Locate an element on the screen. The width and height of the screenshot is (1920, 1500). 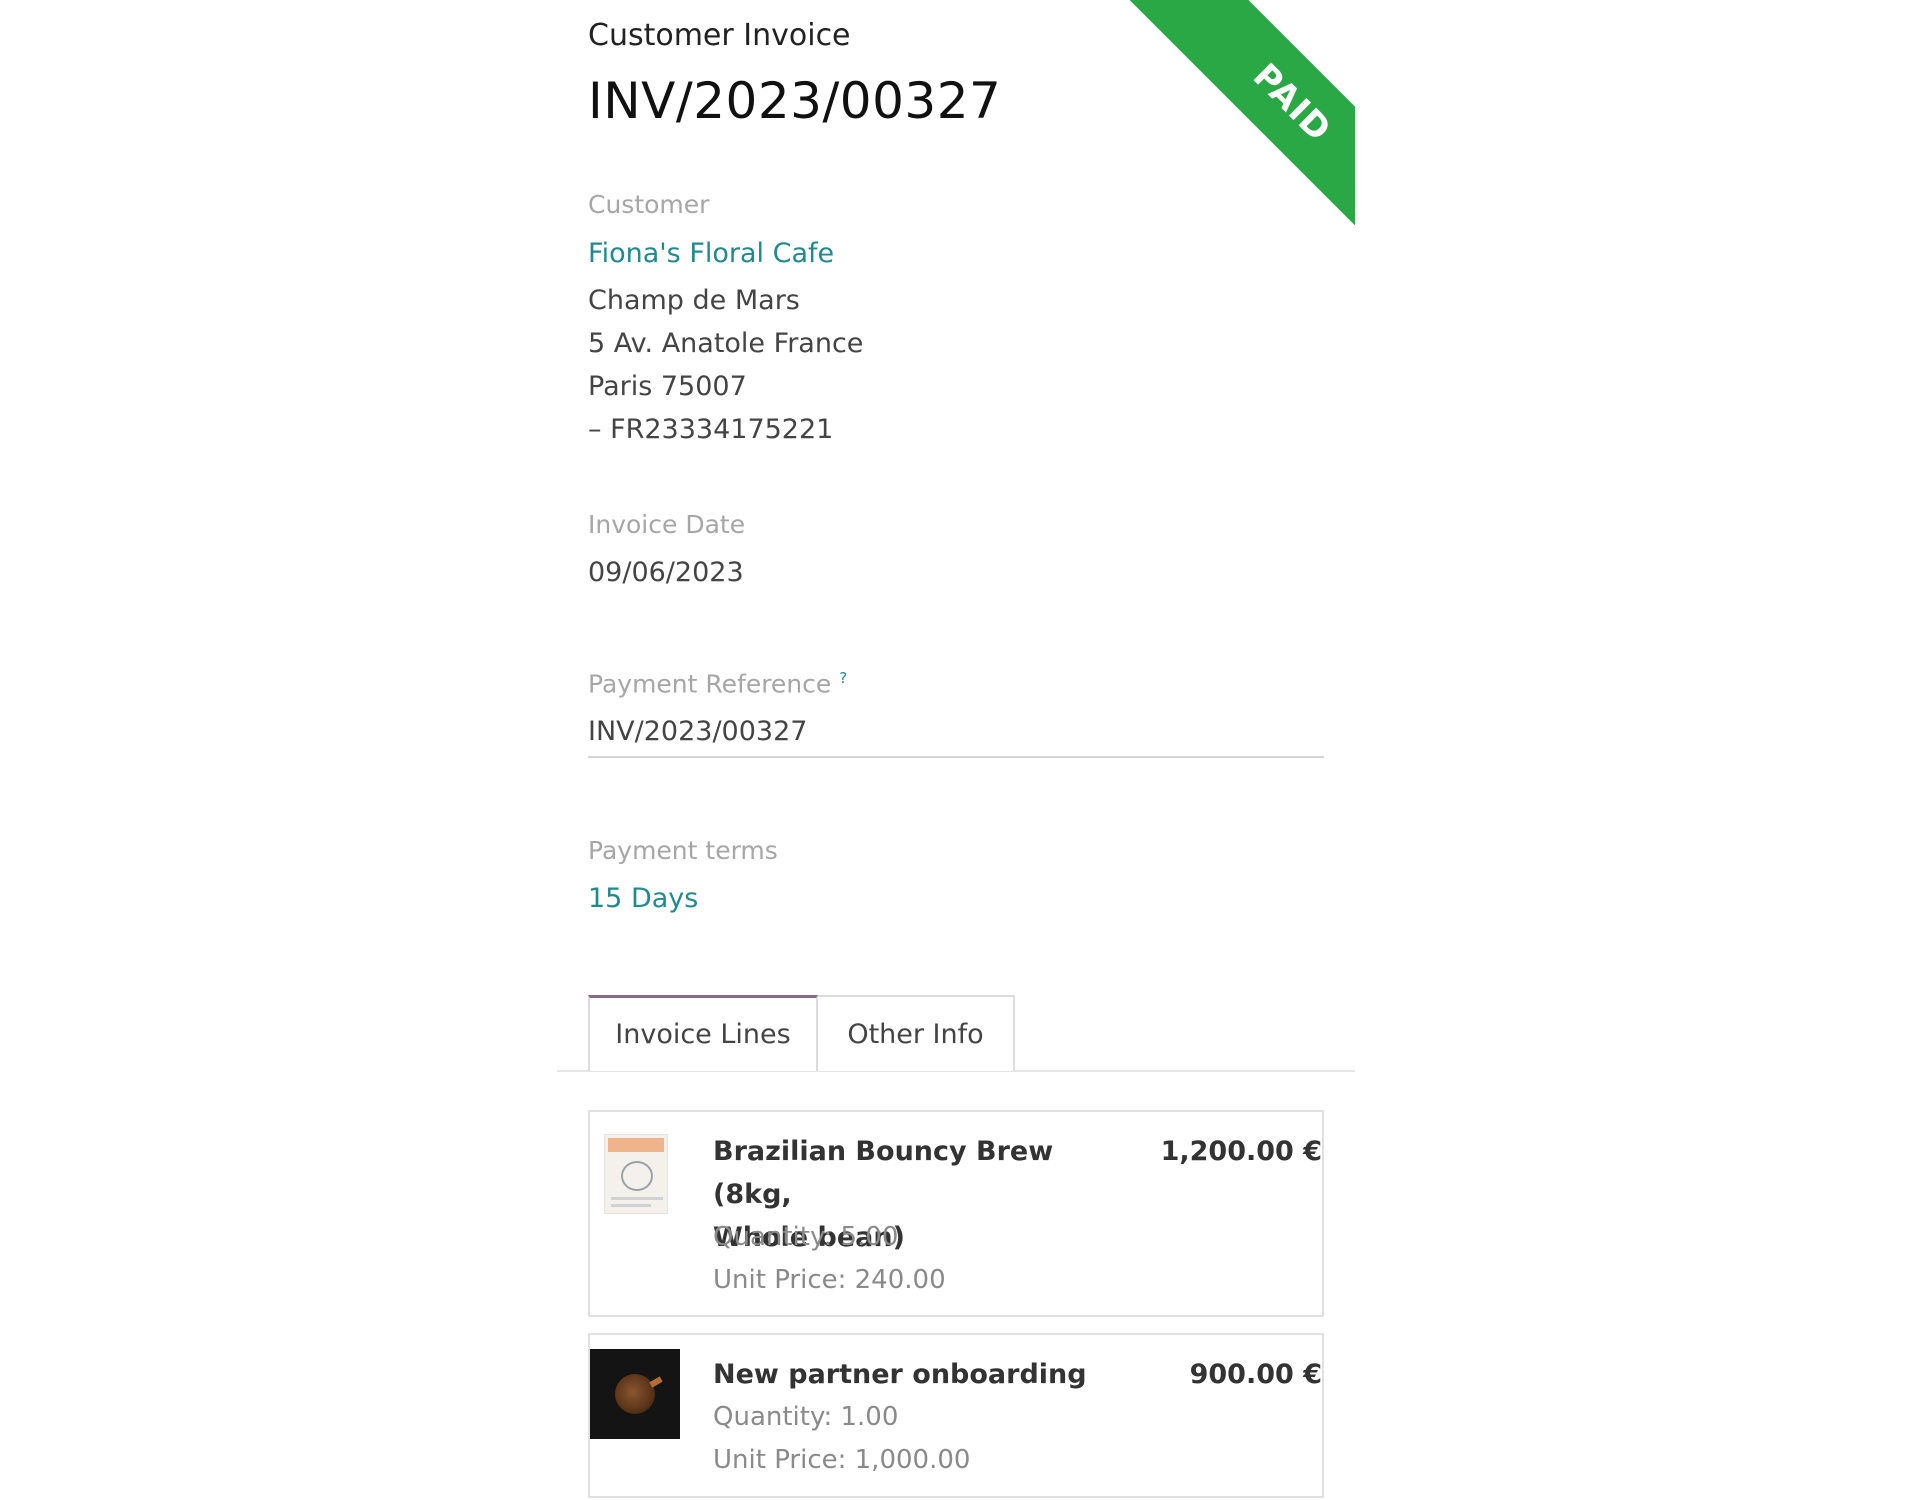
scoop-handle-graphic is located at coordinates (656, 1382).